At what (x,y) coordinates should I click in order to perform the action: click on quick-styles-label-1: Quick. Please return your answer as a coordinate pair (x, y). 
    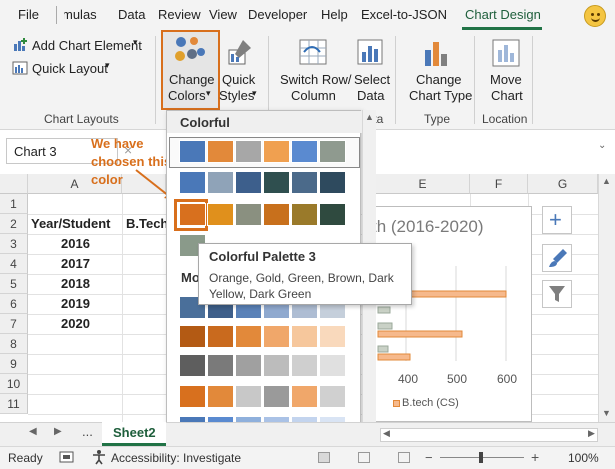
    Looking at the image, I should click on (238, 80).